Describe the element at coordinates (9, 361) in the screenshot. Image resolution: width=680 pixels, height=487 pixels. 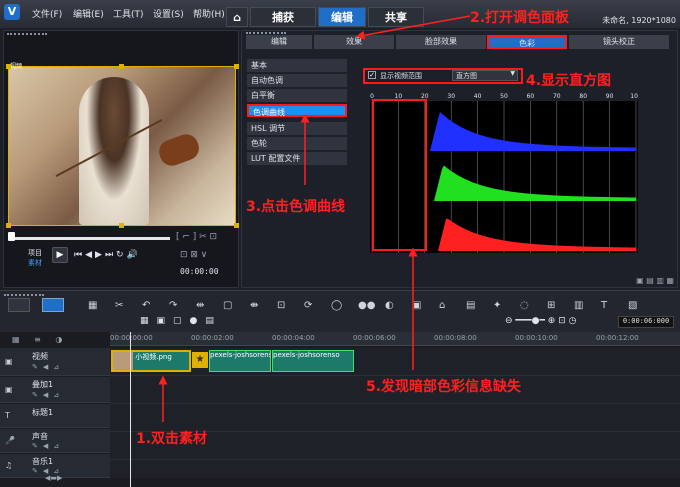
I see `video-track-icon: ▣` at that location.